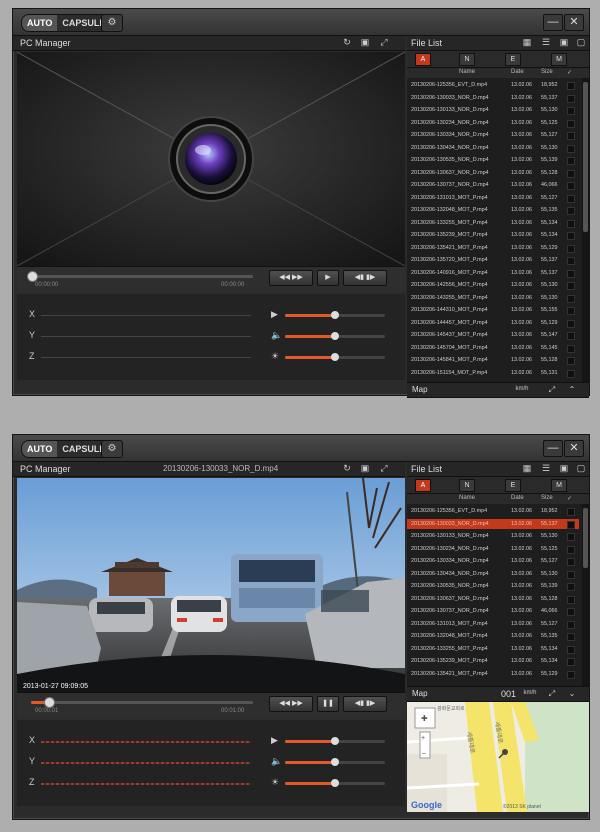  I want to click on file-row: 20130206-133255_MOT_P.mp4 13.02.06 55,134, so click(493, 649).